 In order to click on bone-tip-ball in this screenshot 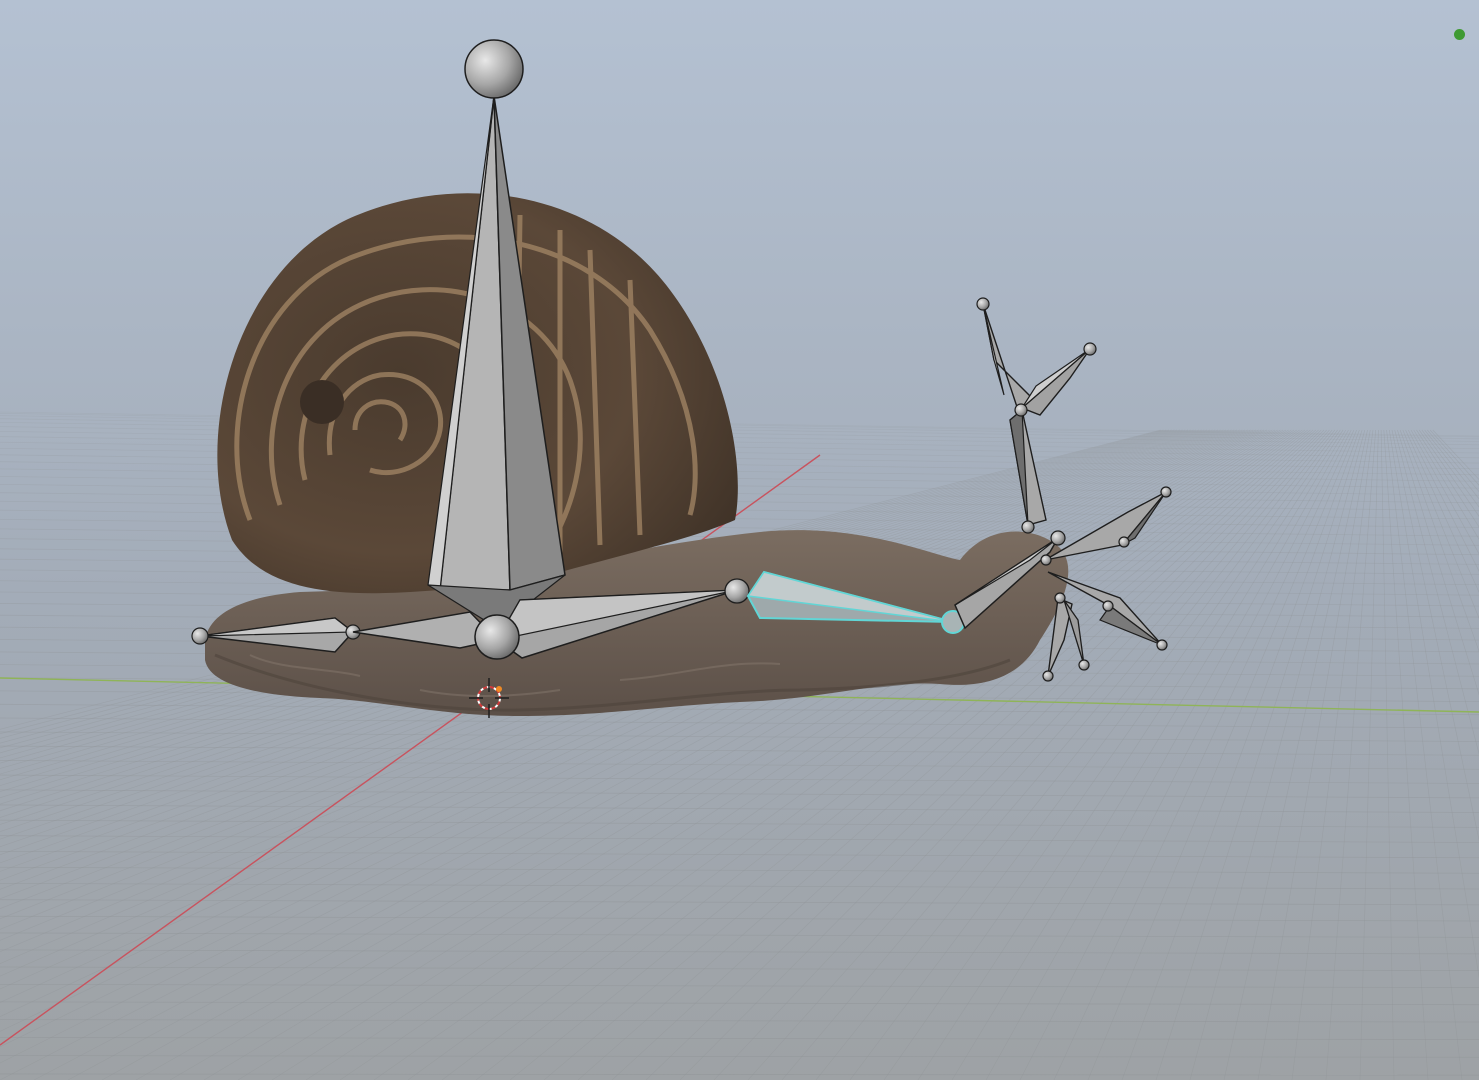, I will do `click(494, 69)`.